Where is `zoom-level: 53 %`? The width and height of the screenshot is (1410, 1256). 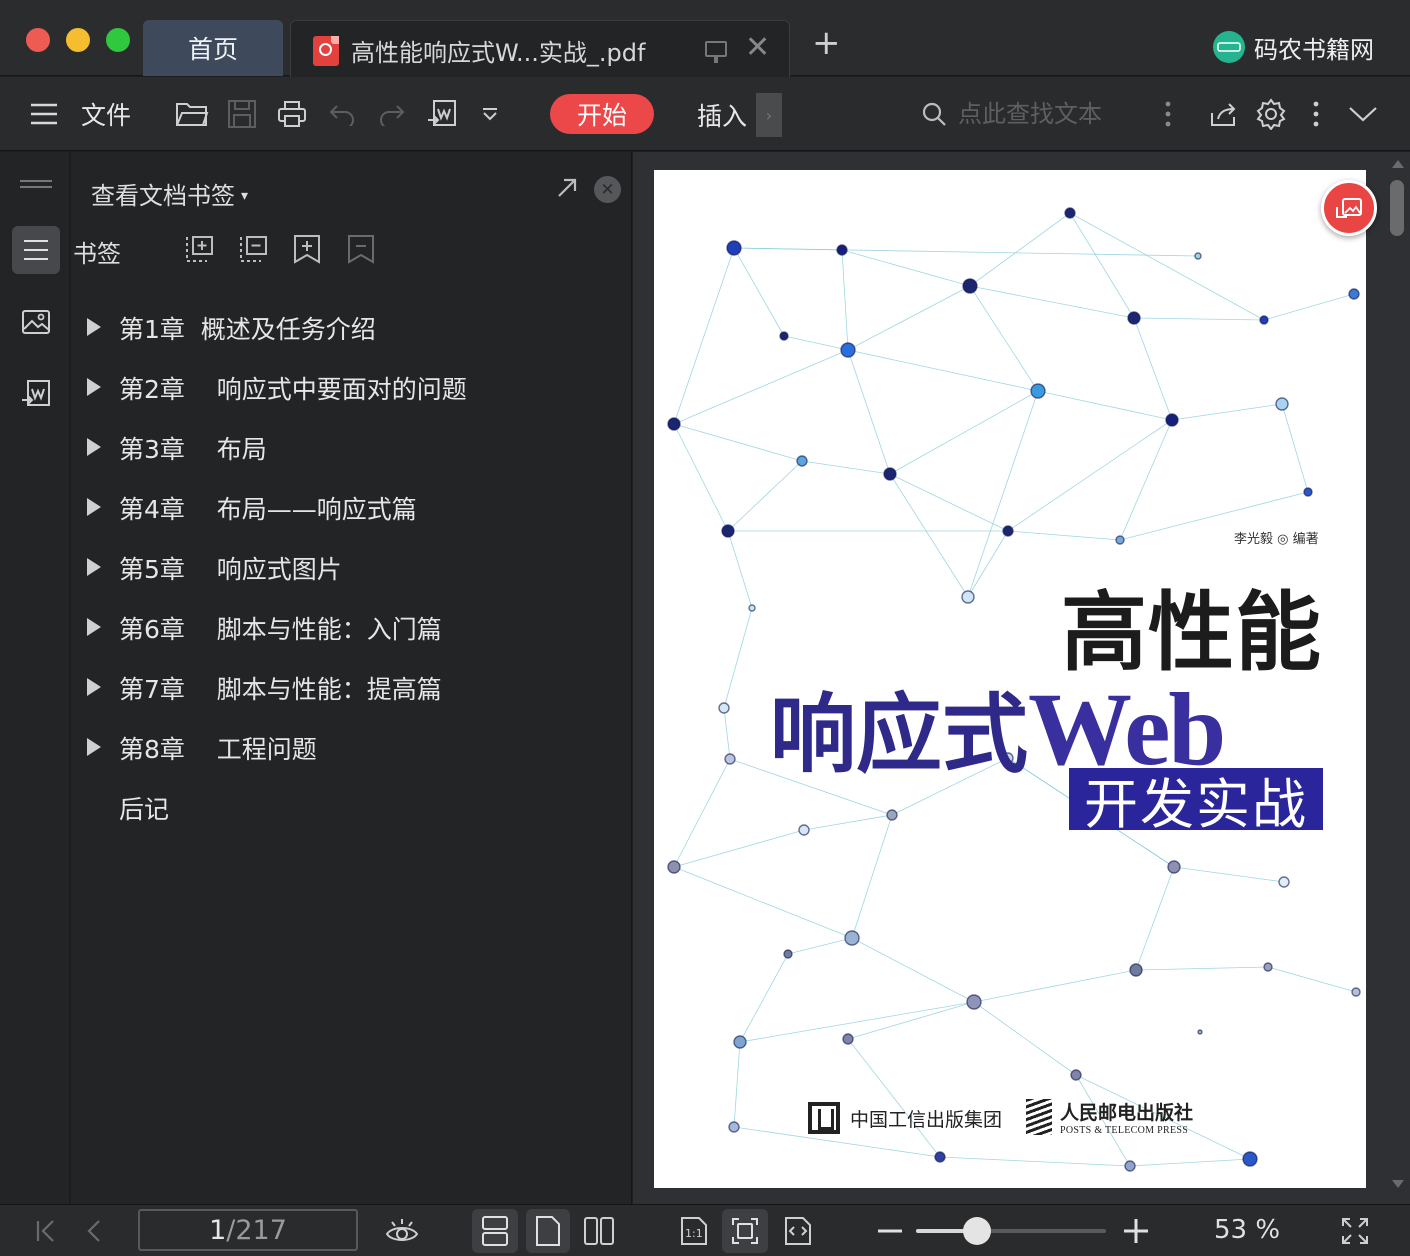 zoom-level: 53 % is located at coordinates (1247, 1230).